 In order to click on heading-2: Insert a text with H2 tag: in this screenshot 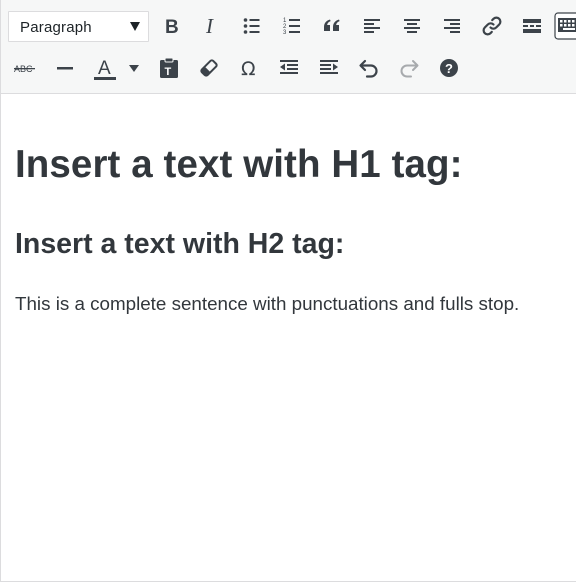, I will do `click(180, 244)`.